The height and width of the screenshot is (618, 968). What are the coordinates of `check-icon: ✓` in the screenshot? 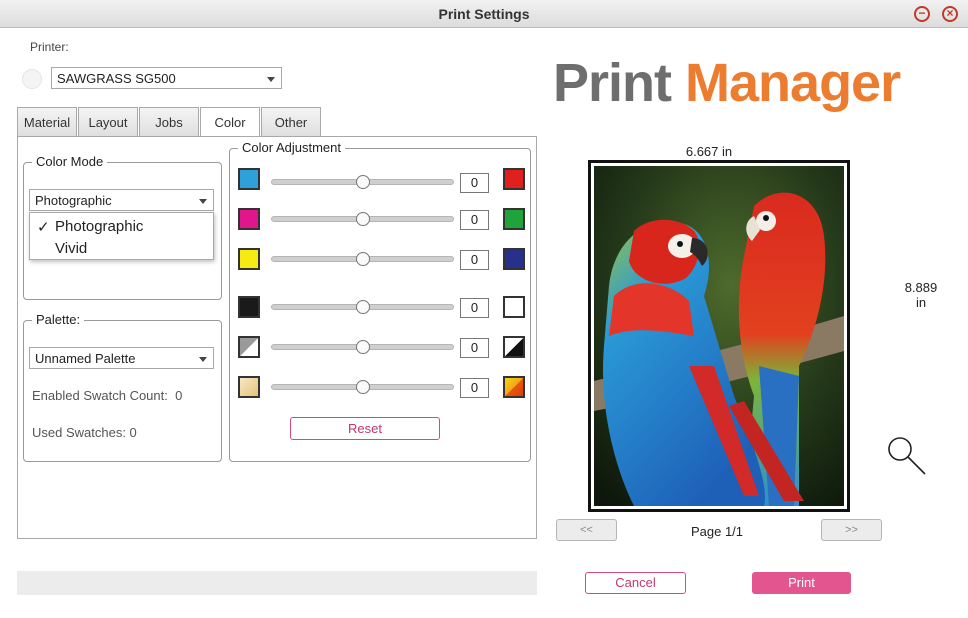 It's located at (43, 227).